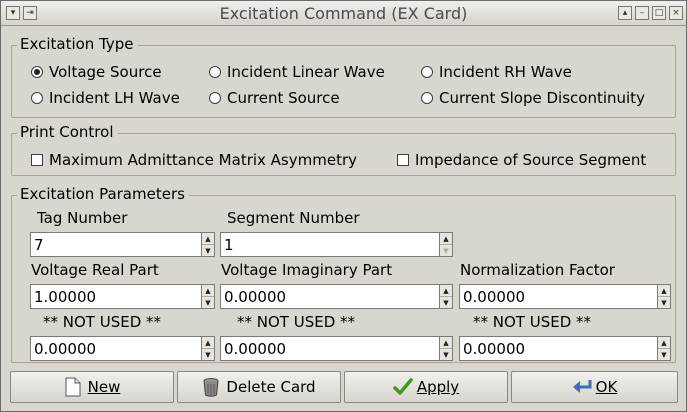  Describe the element at coordinates (211, 387) in the screenshot. I see `trash-icon` at that location.